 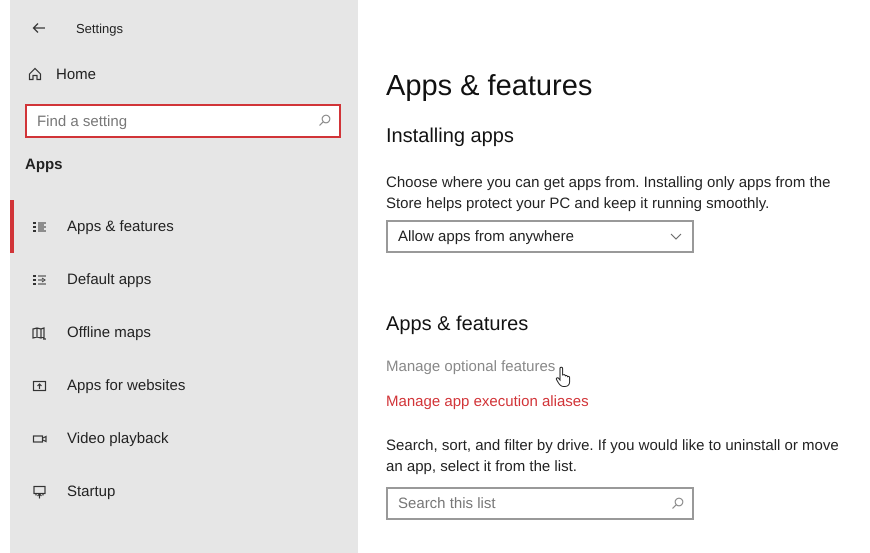 I want to click on section-heading: Apps, so click(x=44, y=165).